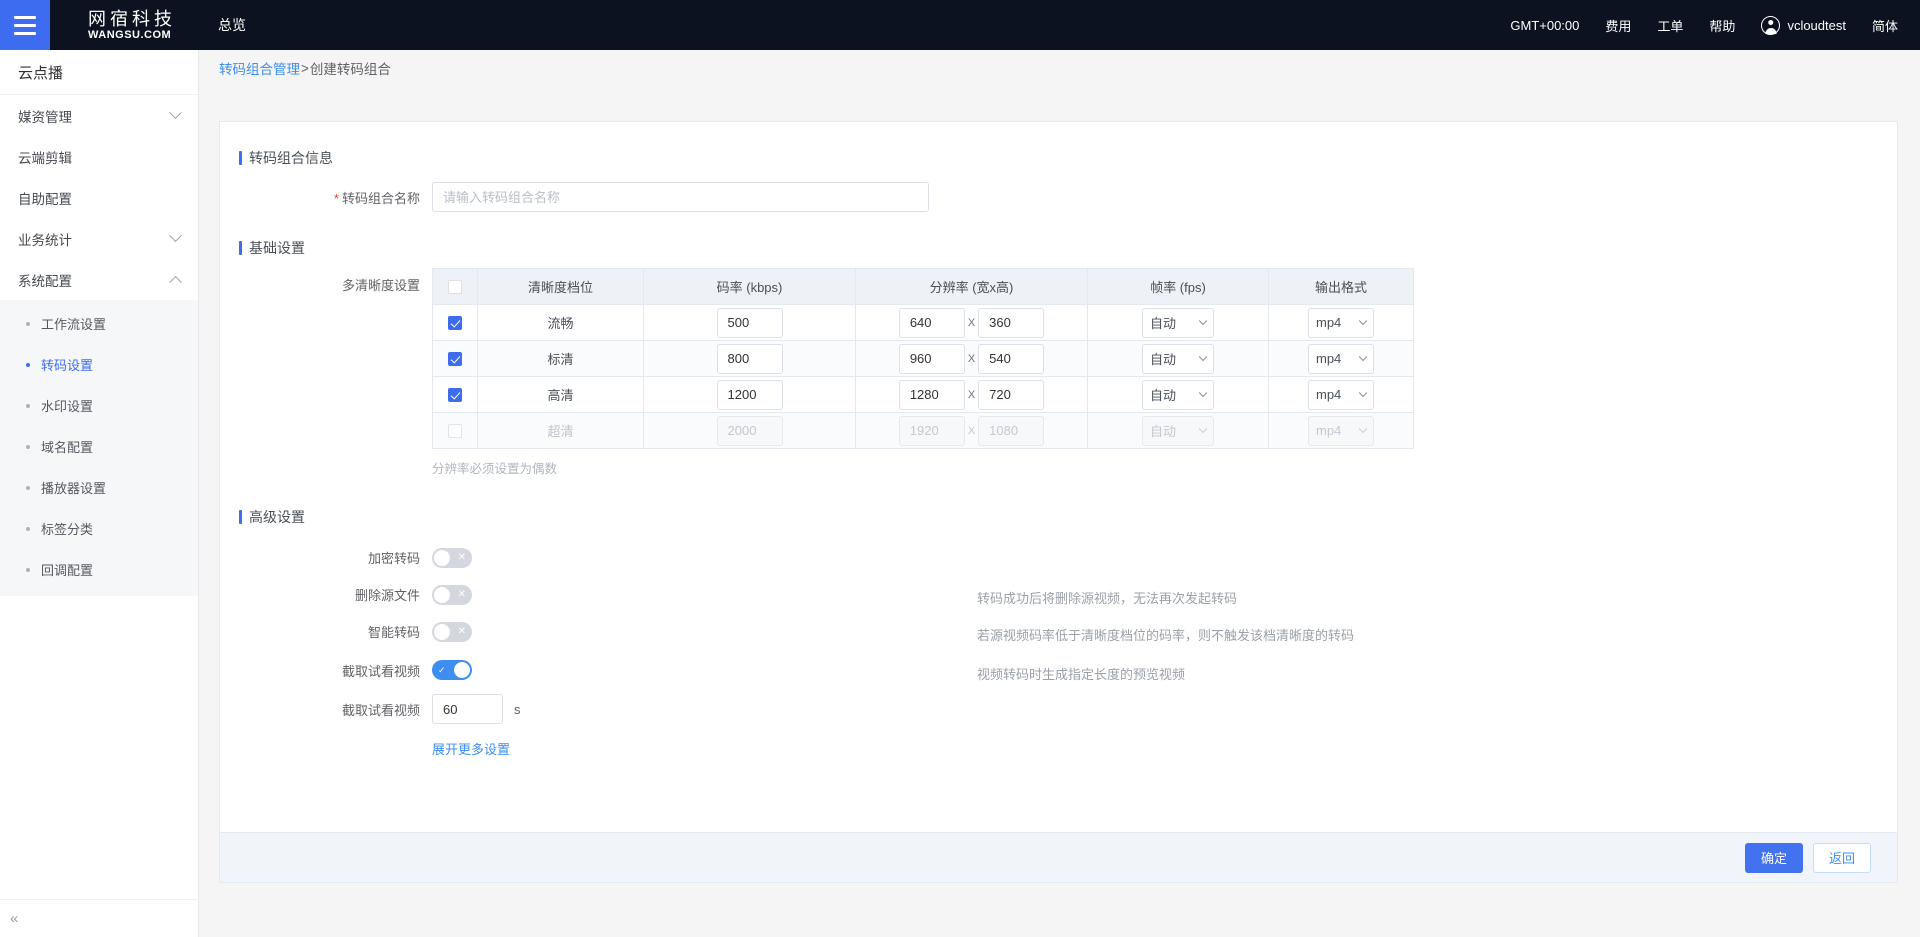 The width and height of the screenshot is (1920, 937). What do you see at coordinates (560, 430) in the screenshot?
I see `row-level-cell: 超清` at bounding box center [560, 430].